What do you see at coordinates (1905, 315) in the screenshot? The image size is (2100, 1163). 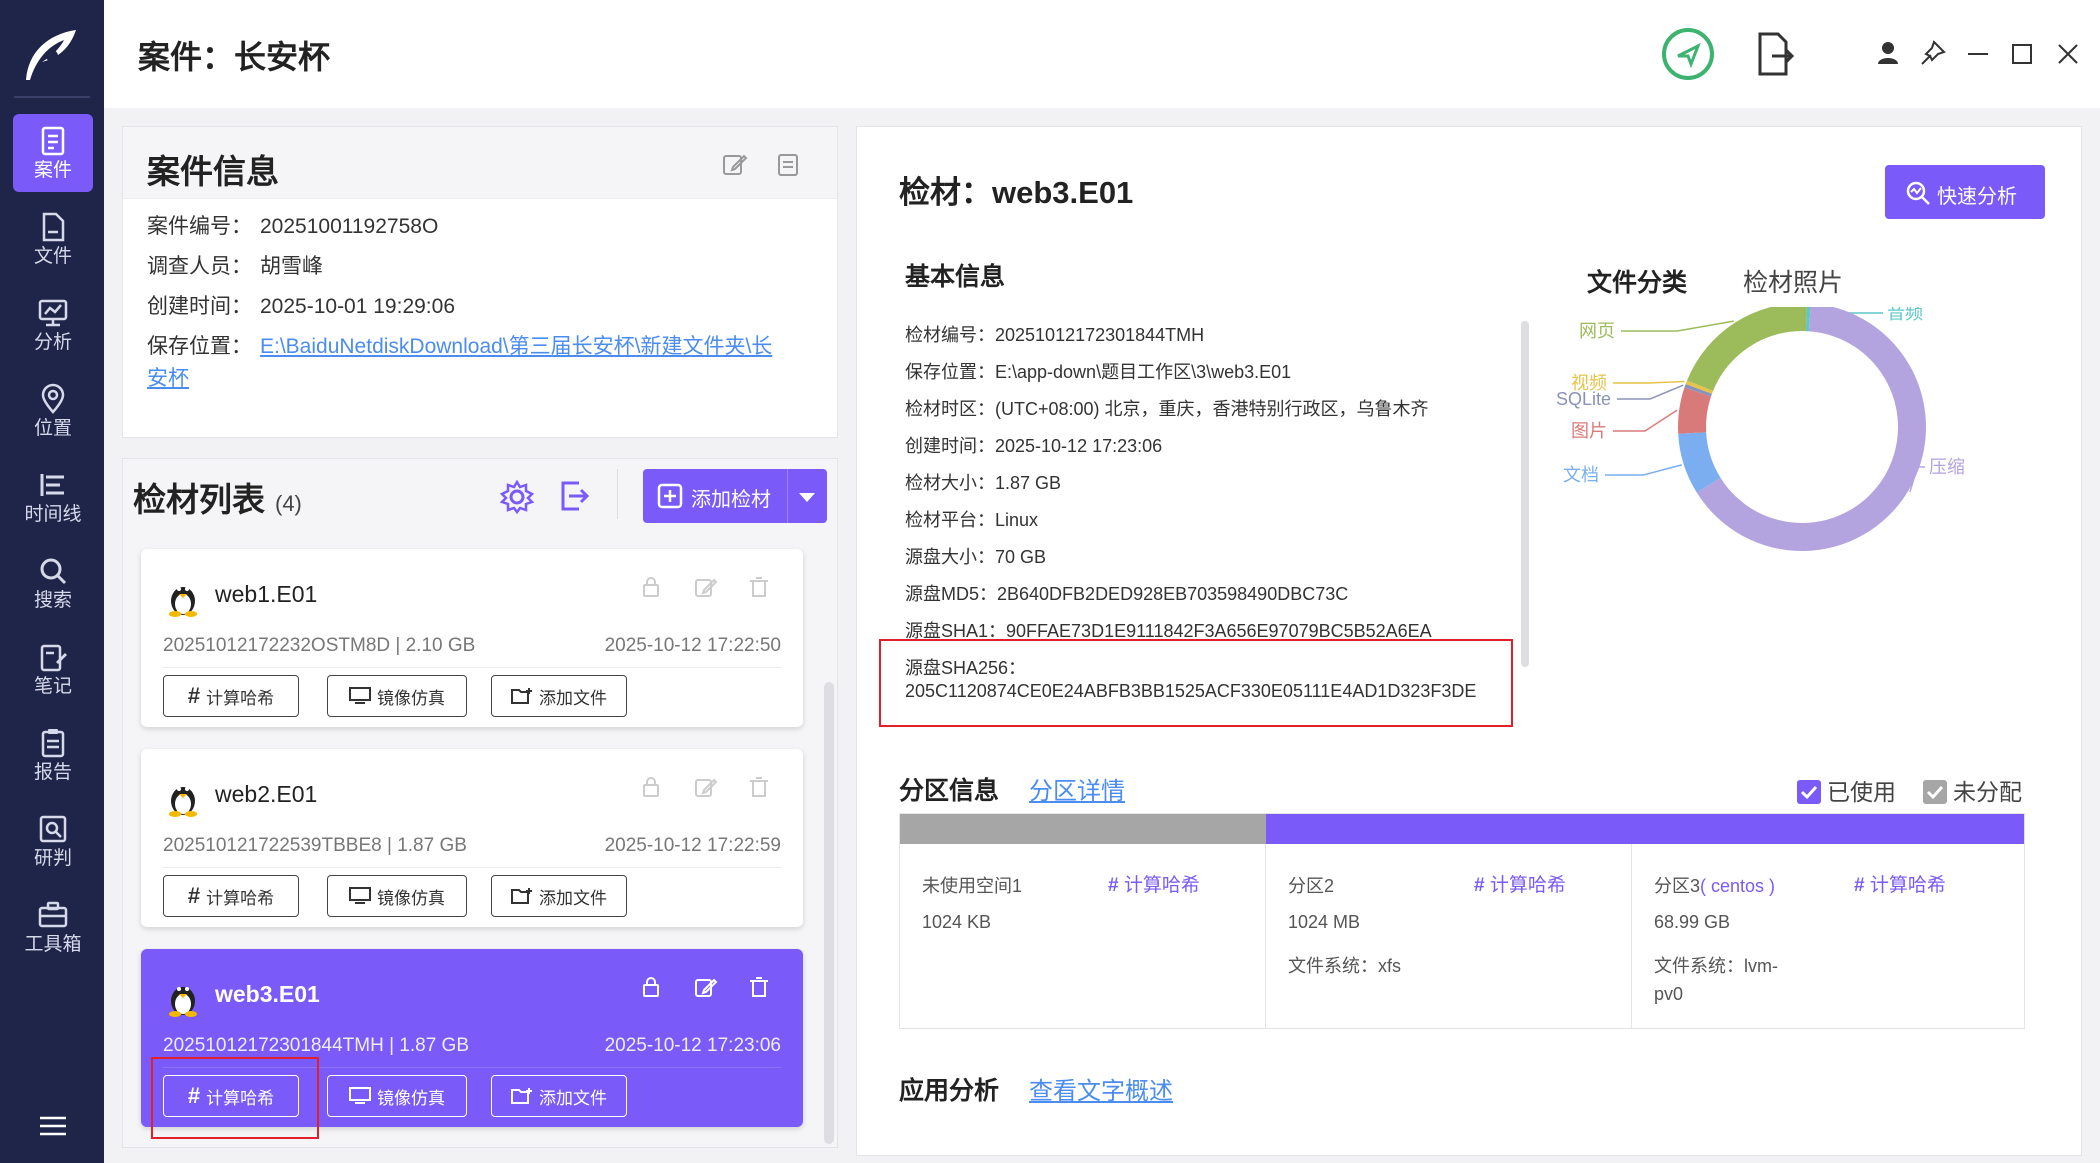 I see `pie-label-0: 音频` at bounding box center [1905, 315].